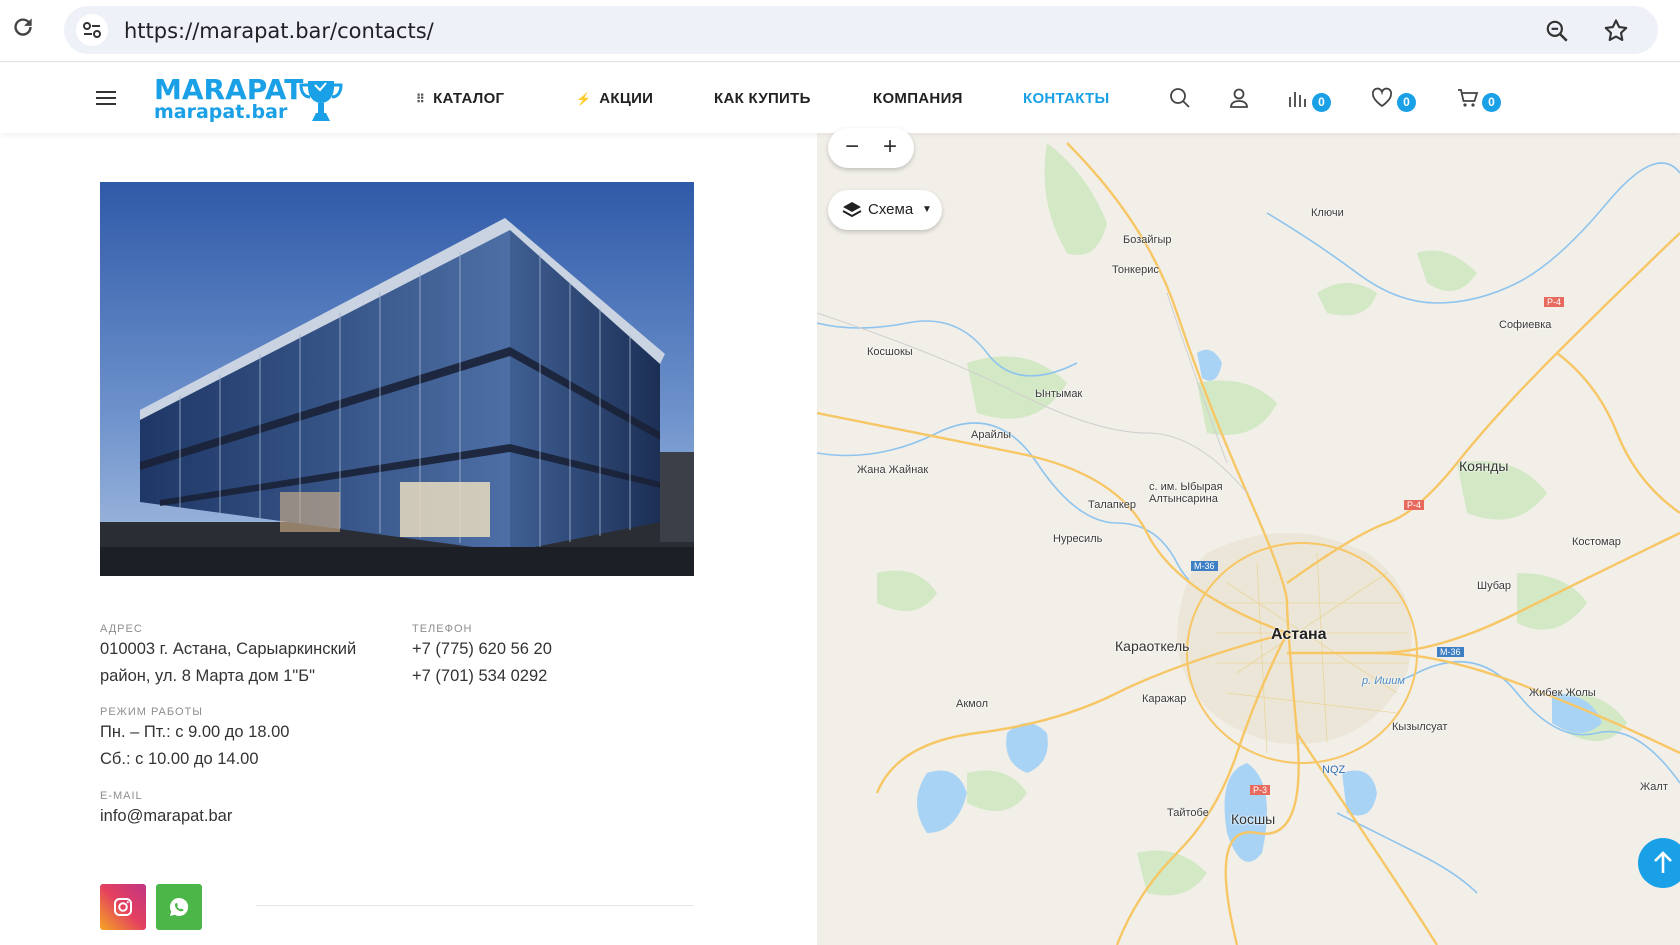 This screenshot has height=945, width=1680. I want to click on nav-label: КОМПАНИЯ, so click(918, 98).